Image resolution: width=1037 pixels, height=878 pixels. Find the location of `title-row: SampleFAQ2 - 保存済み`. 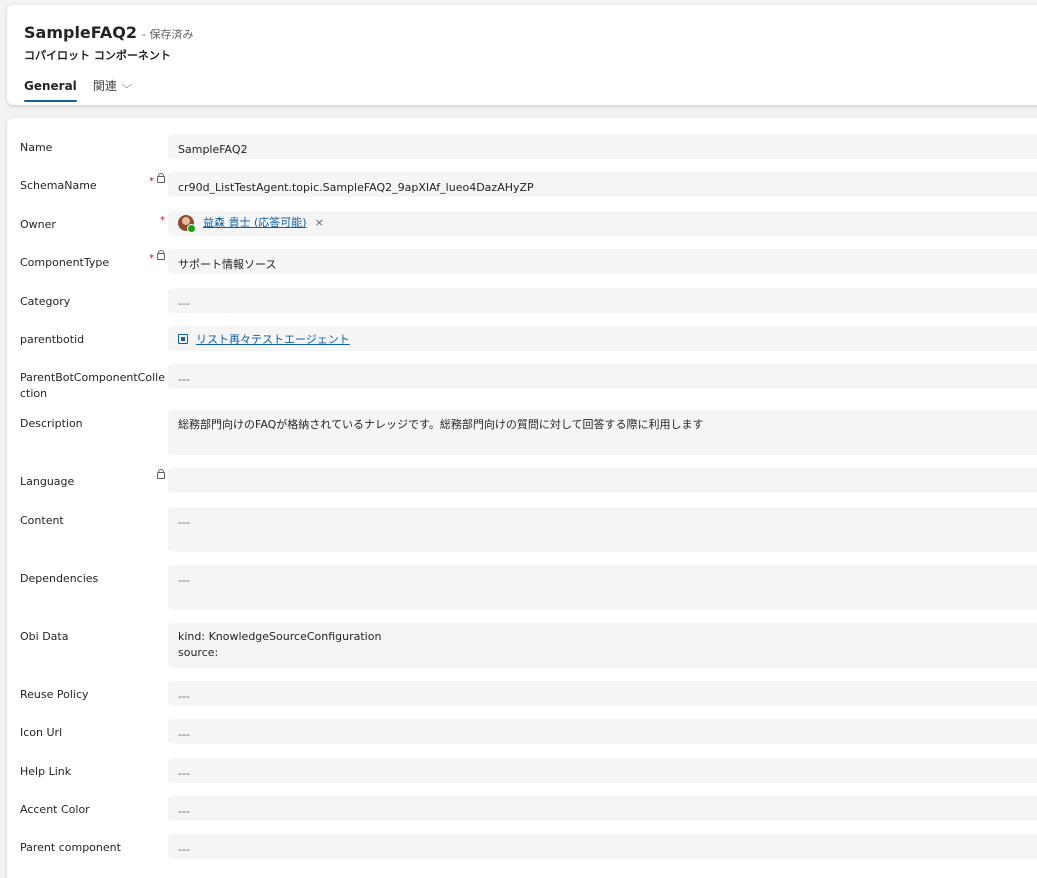

title-row: SampleFAQ2 - 保存済み is located at coordinates (108, 32).